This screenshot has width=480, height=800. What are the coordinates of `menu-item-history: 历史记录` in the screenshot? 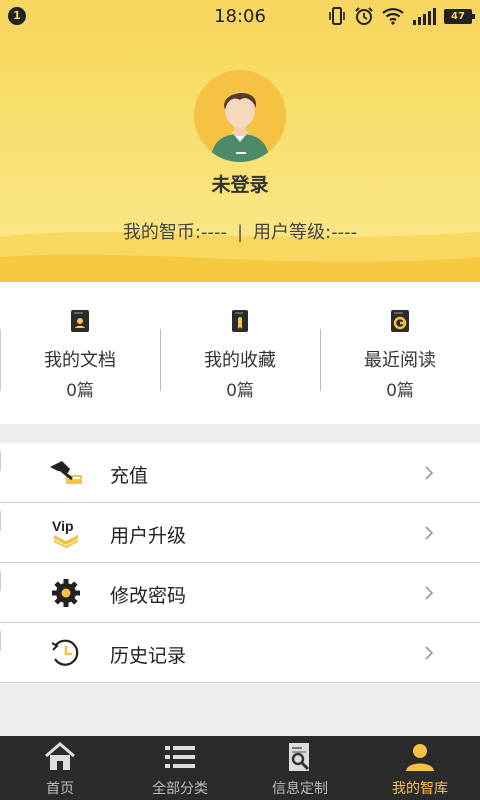 It's located at (240, 653).